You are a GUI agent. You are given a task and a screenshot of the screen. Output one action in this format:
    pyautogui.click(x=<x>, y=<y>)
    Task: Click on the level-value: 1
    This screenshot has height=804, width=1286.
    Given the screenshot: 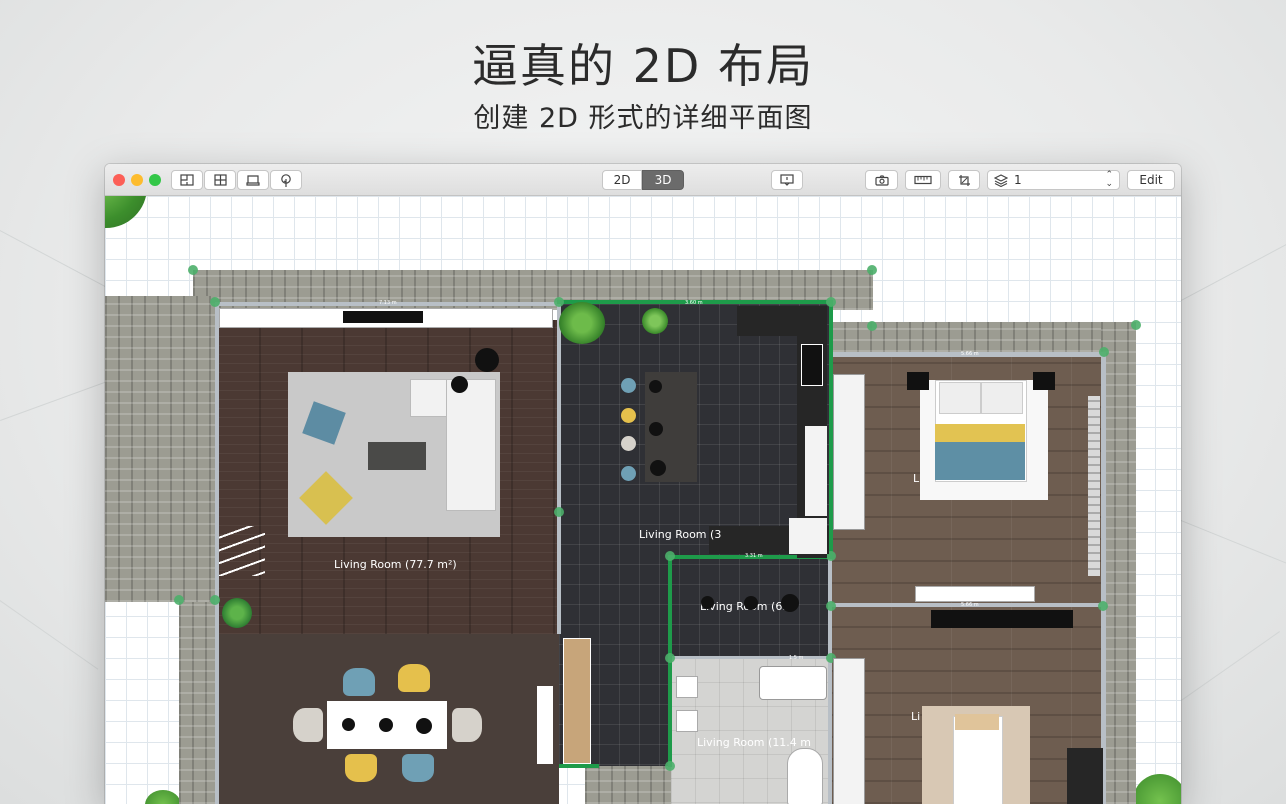 What is the action you would take?
    pyautogui.click(x=1018, y=180)
    